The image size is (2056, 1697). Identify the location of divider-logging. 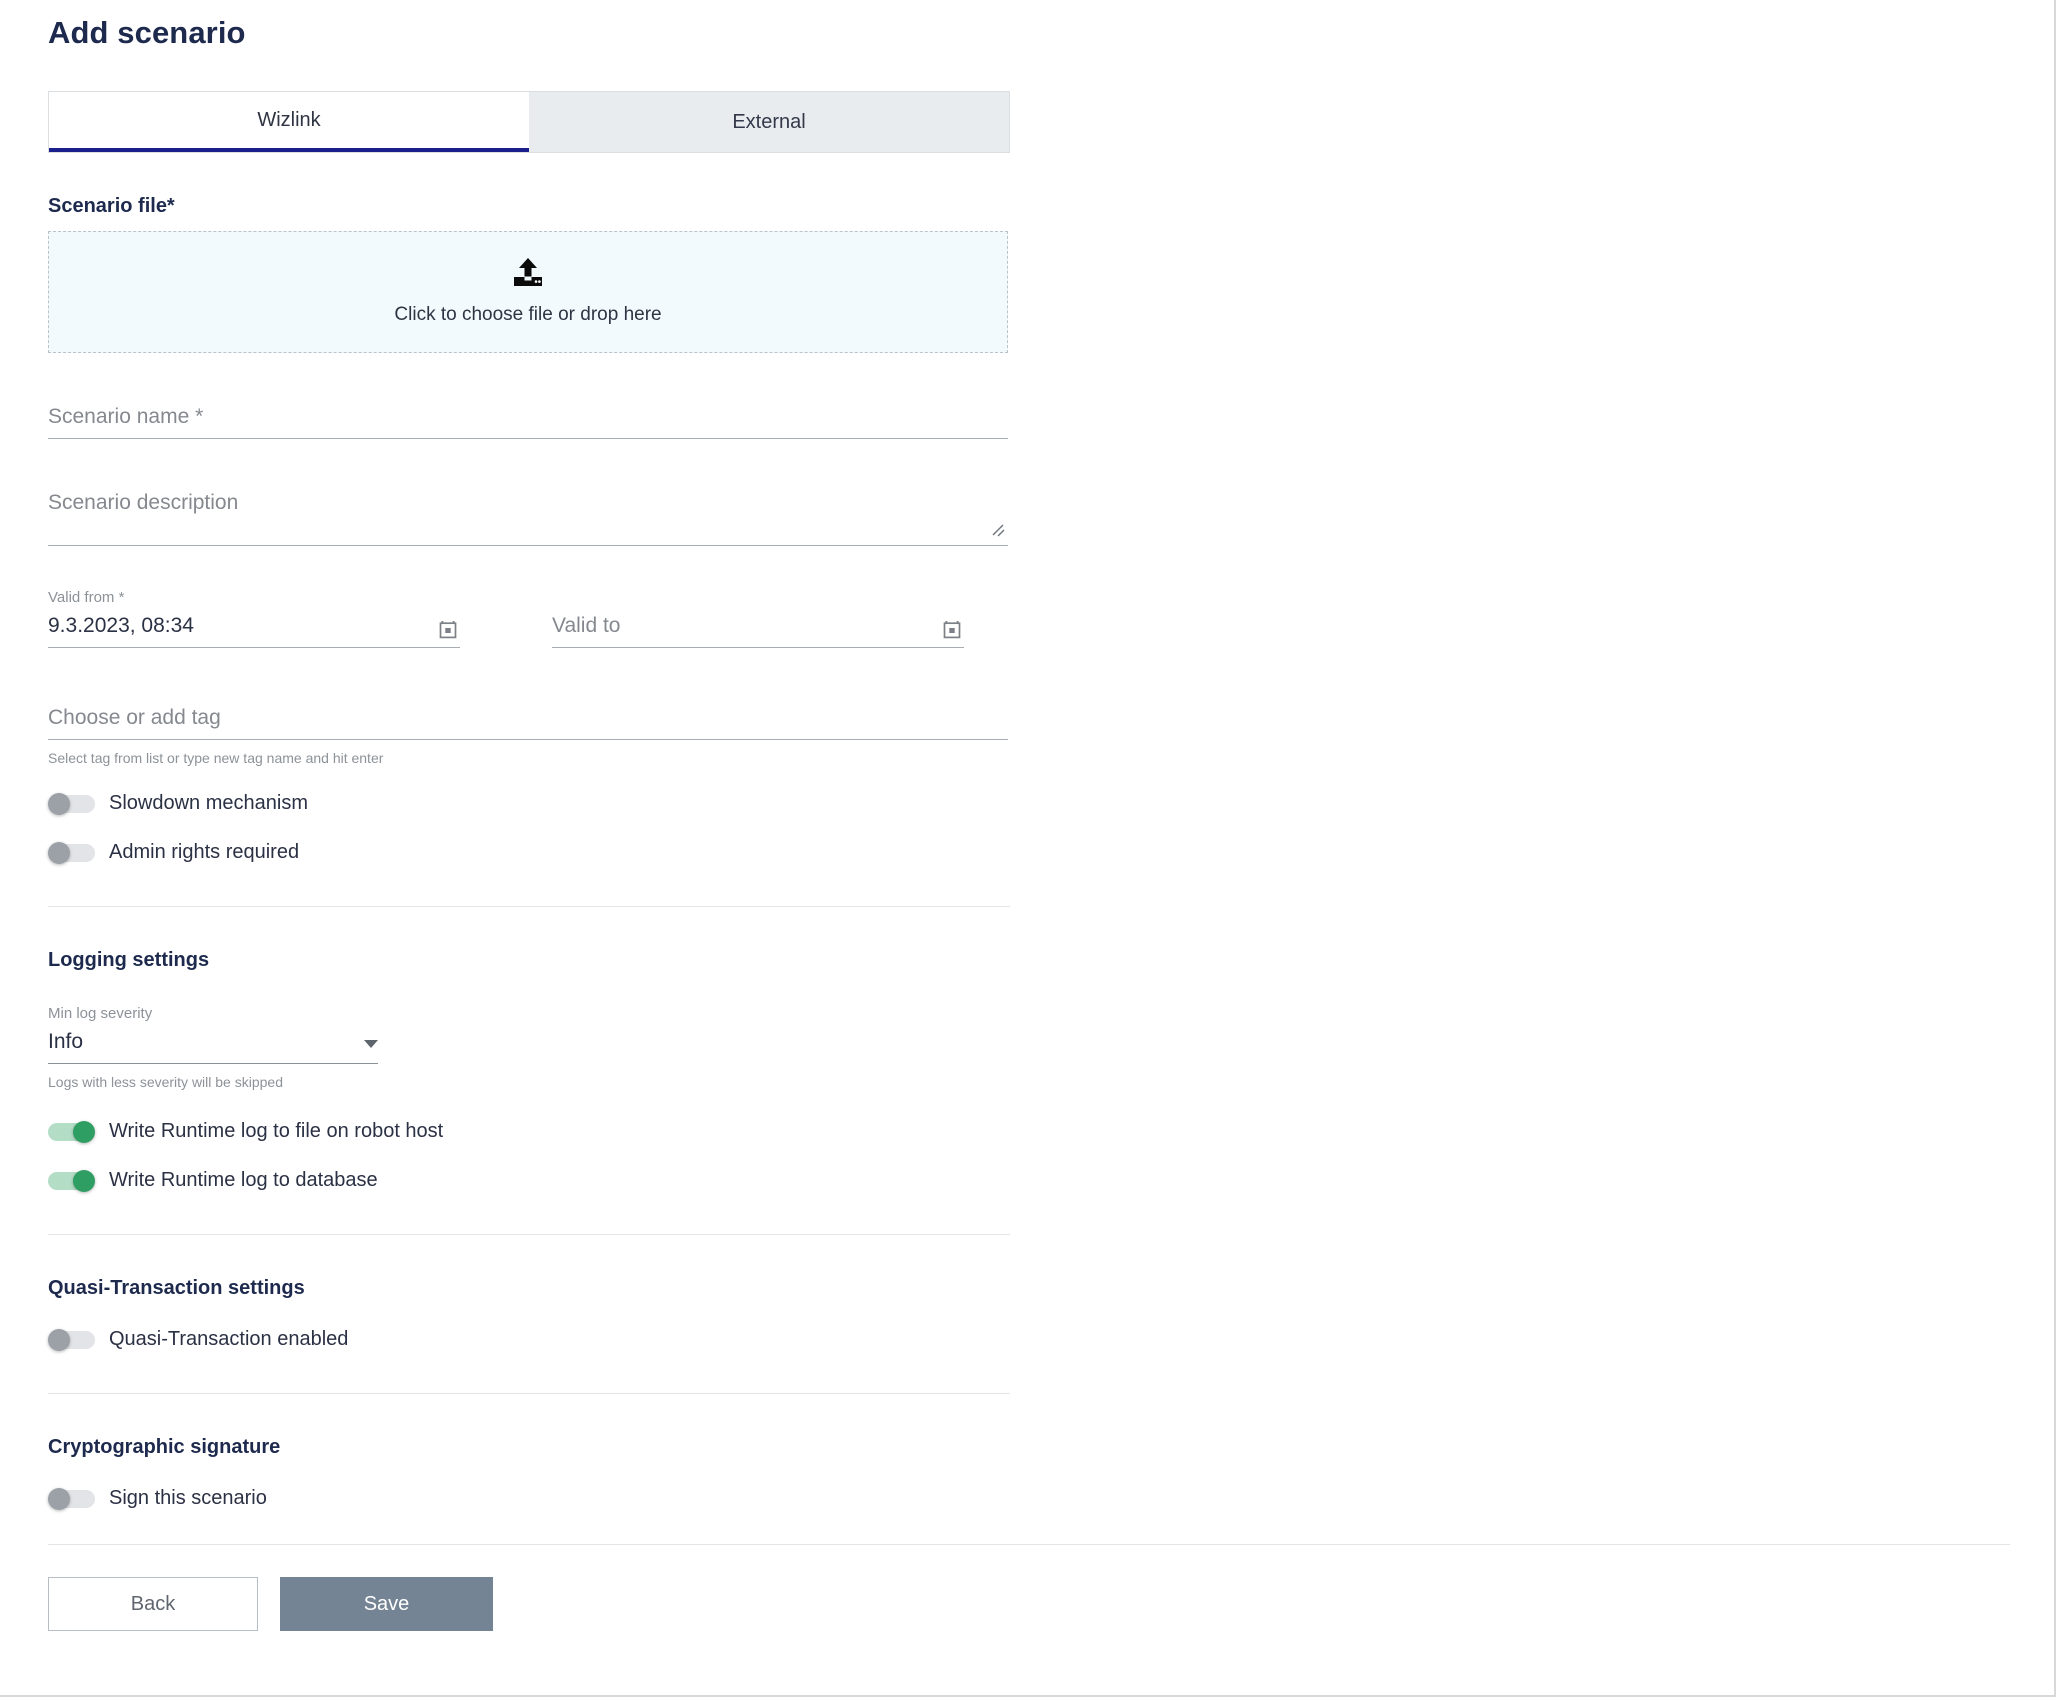
(529, 907).